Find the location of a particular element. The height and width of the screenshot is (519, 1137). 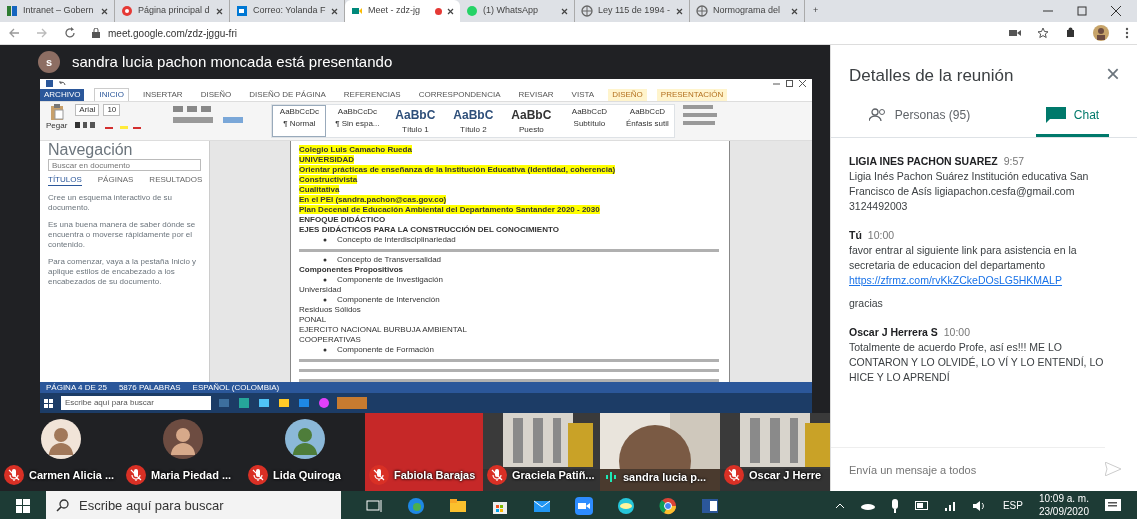

ribbon-tab: ARCHIVO is located at coordinates (62, 95).